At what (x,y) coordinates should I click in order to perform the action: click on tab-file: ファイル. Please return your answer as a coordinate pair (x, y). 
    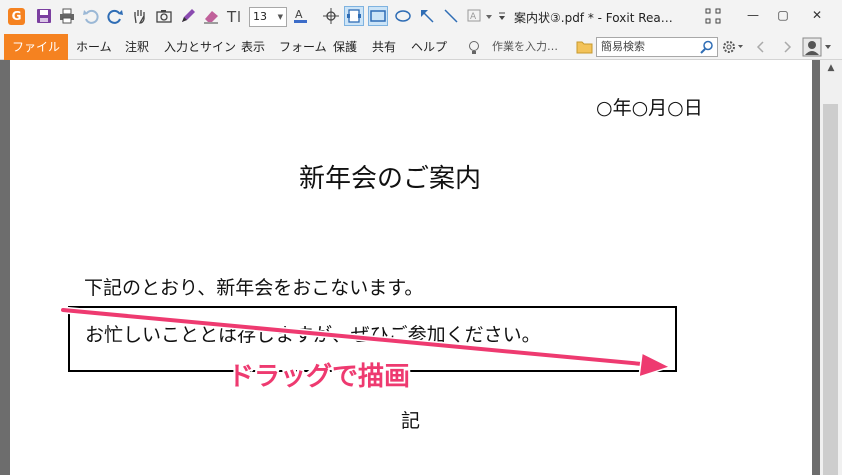
    Looking at the image, I should click on (36, 47).